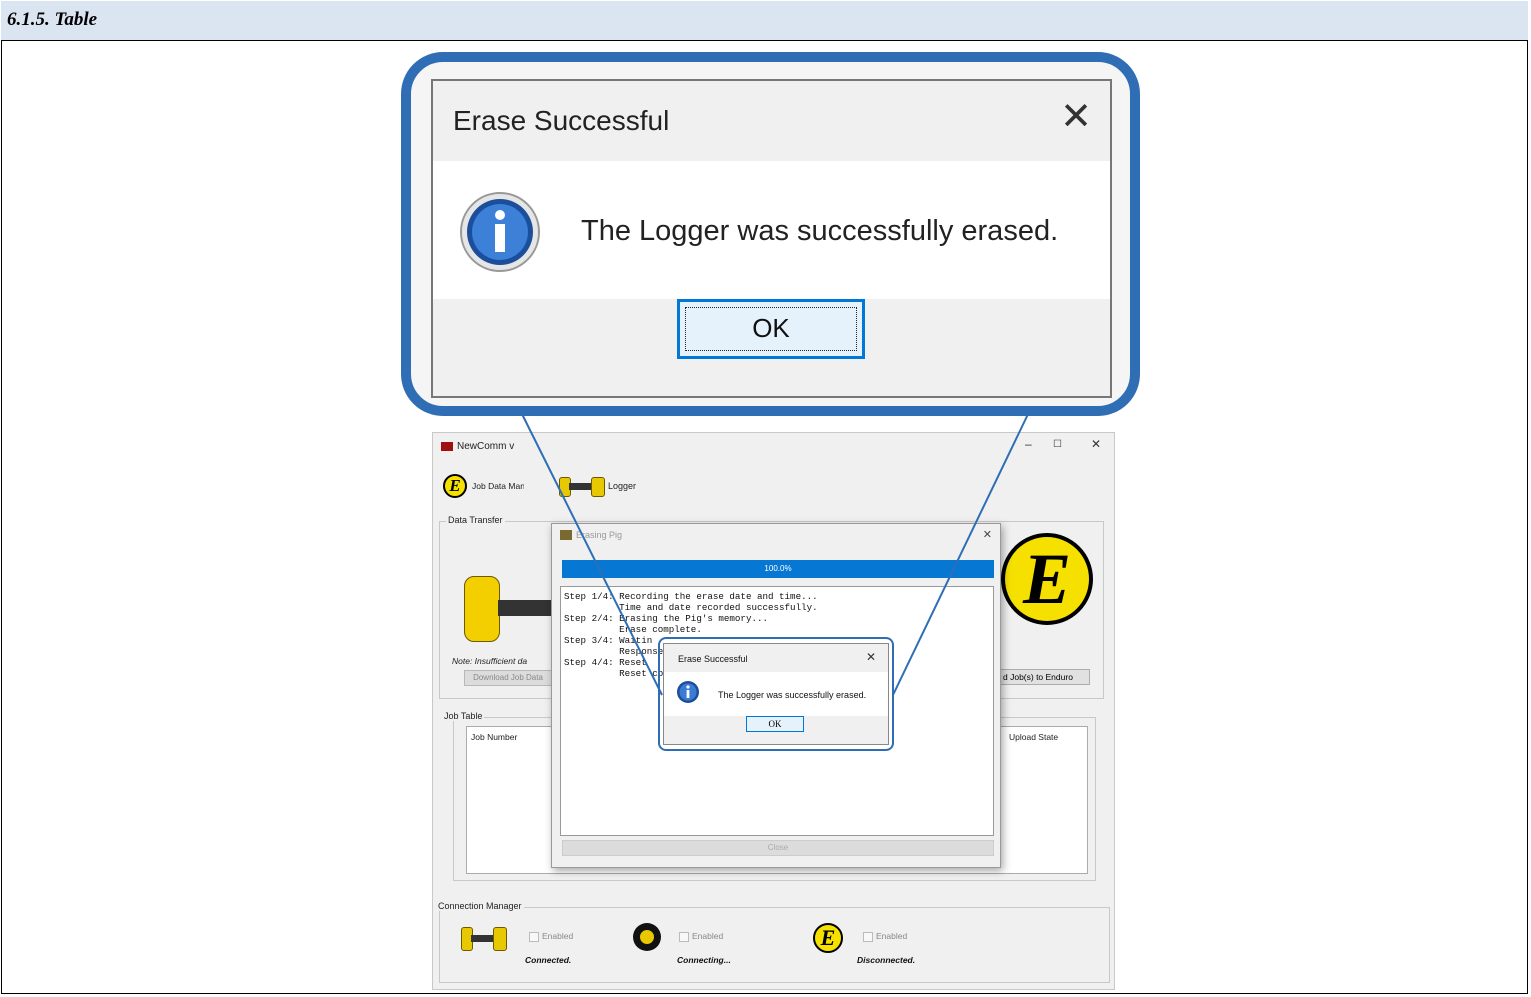  What do you see at coordinates (987, 534) in the screenshot?
I see `erasing-pig-close-icon: ✕` at bounding box center [987, 534].